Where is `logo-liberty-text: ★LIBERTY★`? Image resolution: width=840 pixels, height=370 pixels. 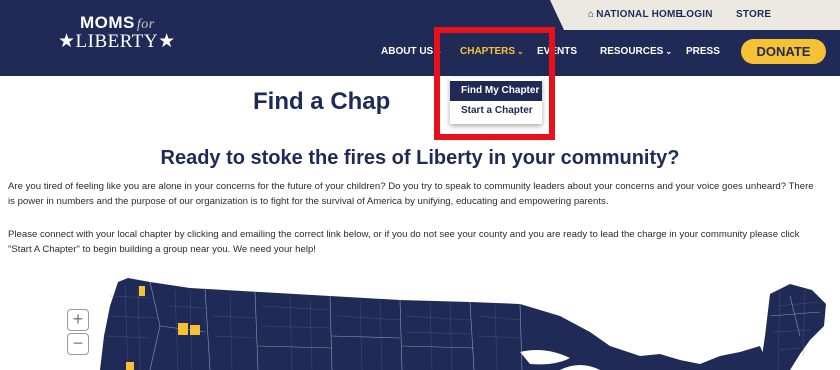
logo-liberty-text: ★LIBERTY★ is located at coordinates (117, 41).